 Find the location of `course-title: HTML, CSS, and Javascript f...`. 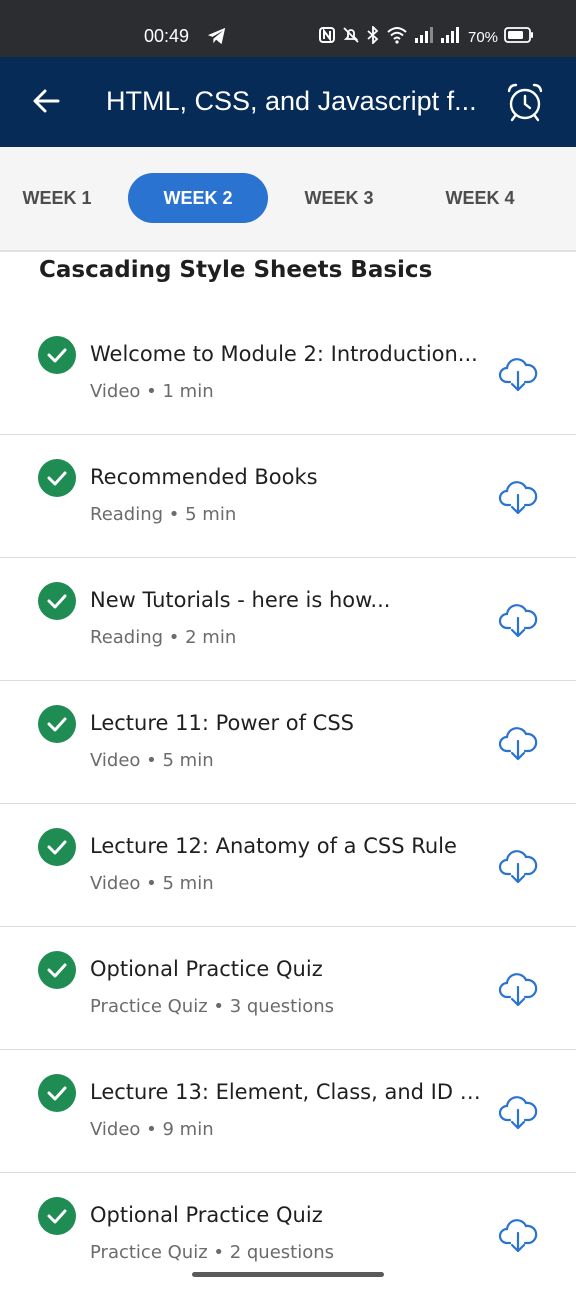

course-title: HTML, CSS, and Javascript f... is located at coordinates (291, 101).